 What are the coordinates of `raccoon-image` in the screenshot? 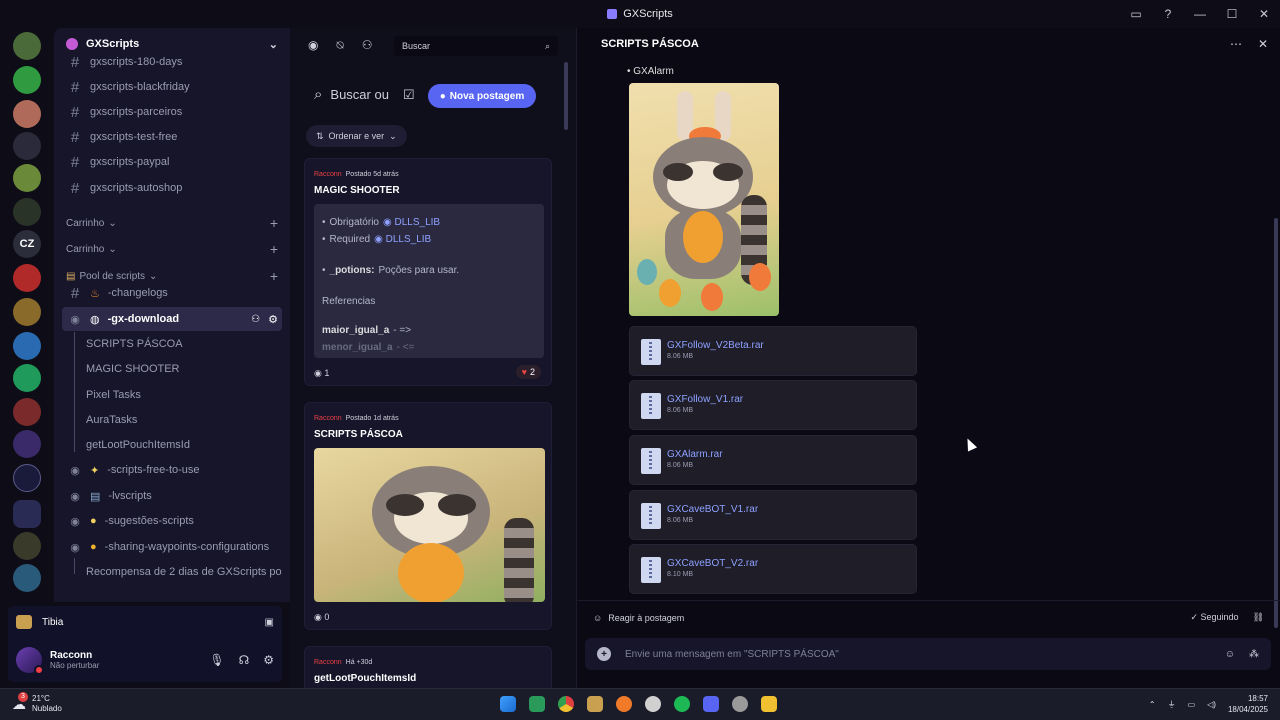 It's located at (704, 199).